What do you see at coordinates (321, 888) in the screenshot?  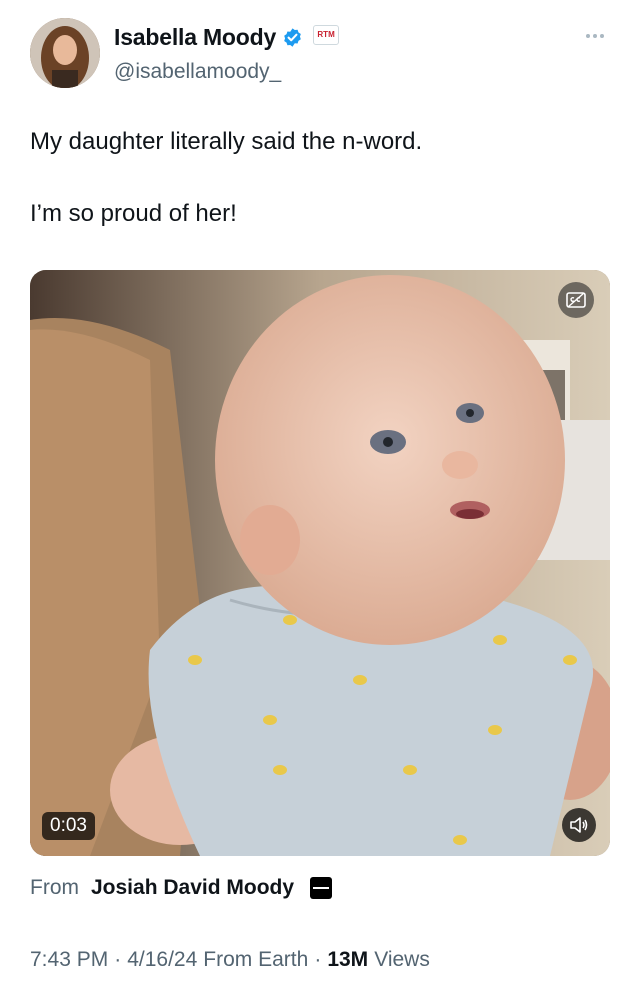 I see `source-affiliate-badge-icon` at bounding box center [321, 888].